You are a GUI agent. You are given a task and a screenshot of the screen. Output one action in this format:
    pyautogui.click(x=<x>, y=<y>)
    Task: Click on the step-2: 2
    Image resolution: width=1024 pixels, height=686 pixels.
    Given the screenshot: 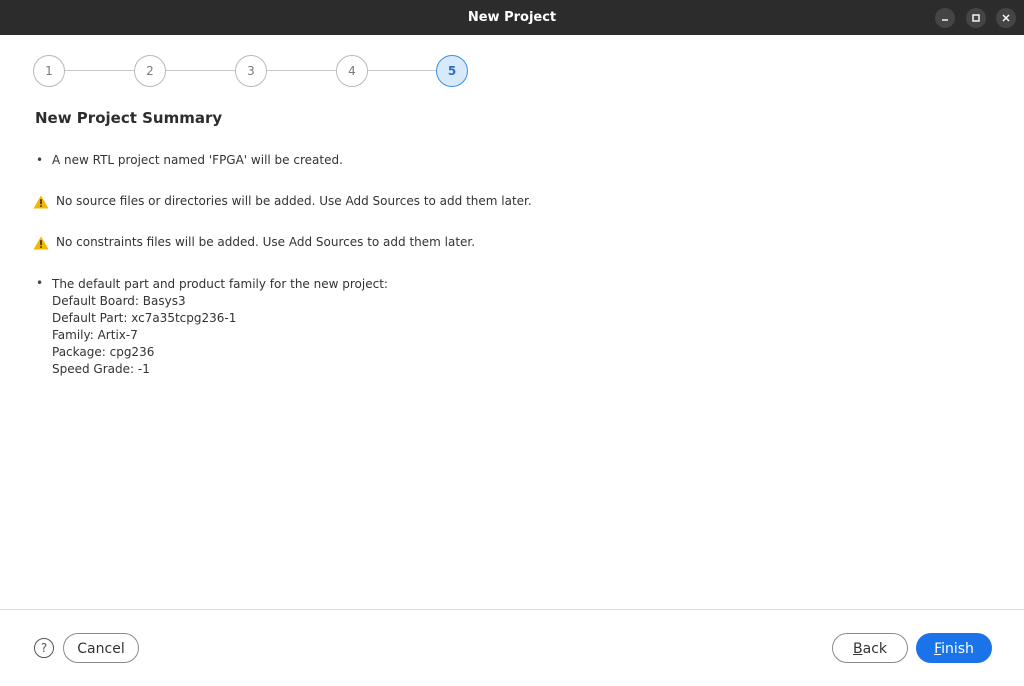 What is the action you would take?
    pyautogui.click(x=150, y=71)
    